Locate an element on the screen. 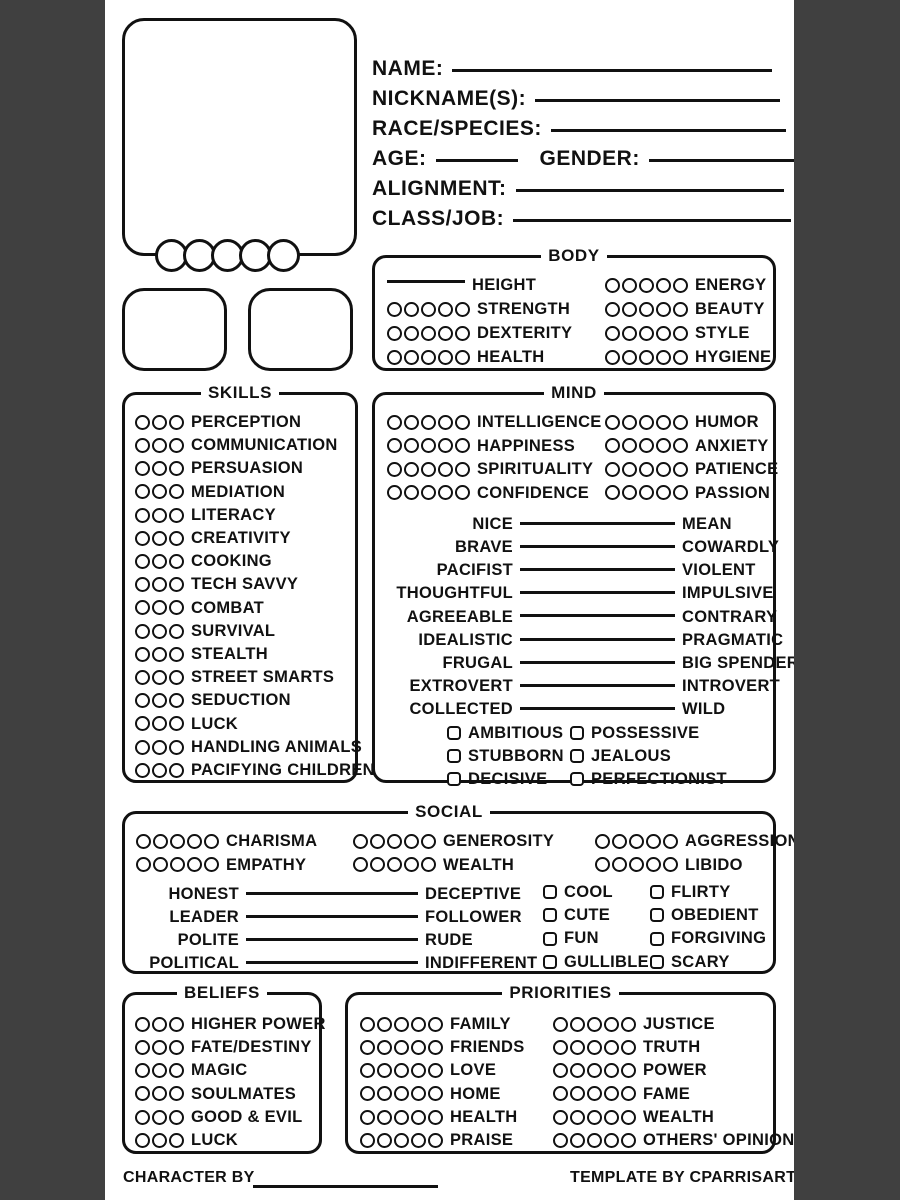  header-field-line is located at coordinates (612, 70).